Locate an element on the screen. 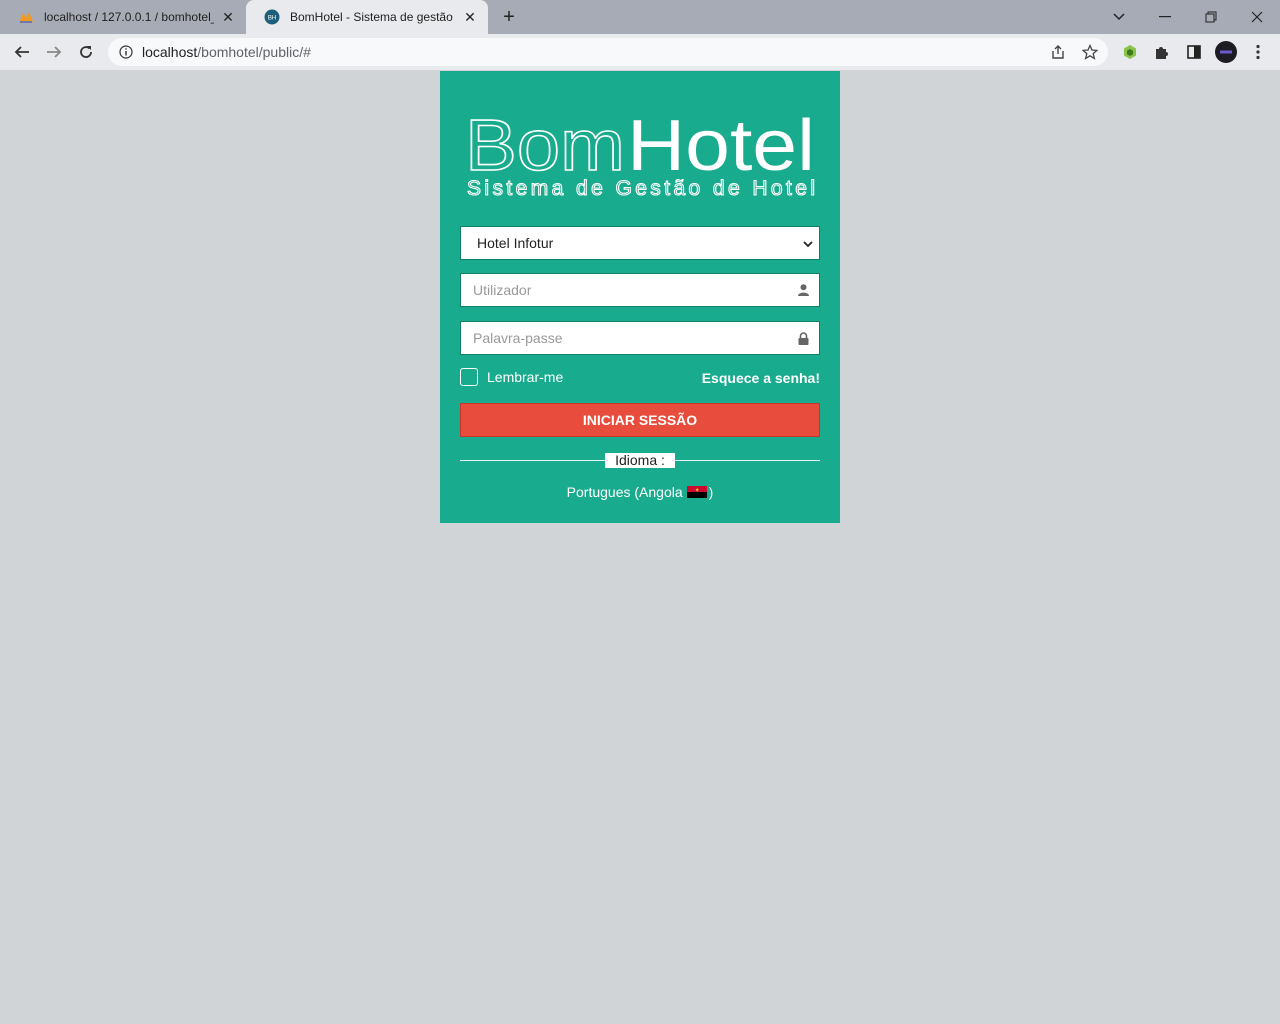  password-input is located at coordinates (635, 338).